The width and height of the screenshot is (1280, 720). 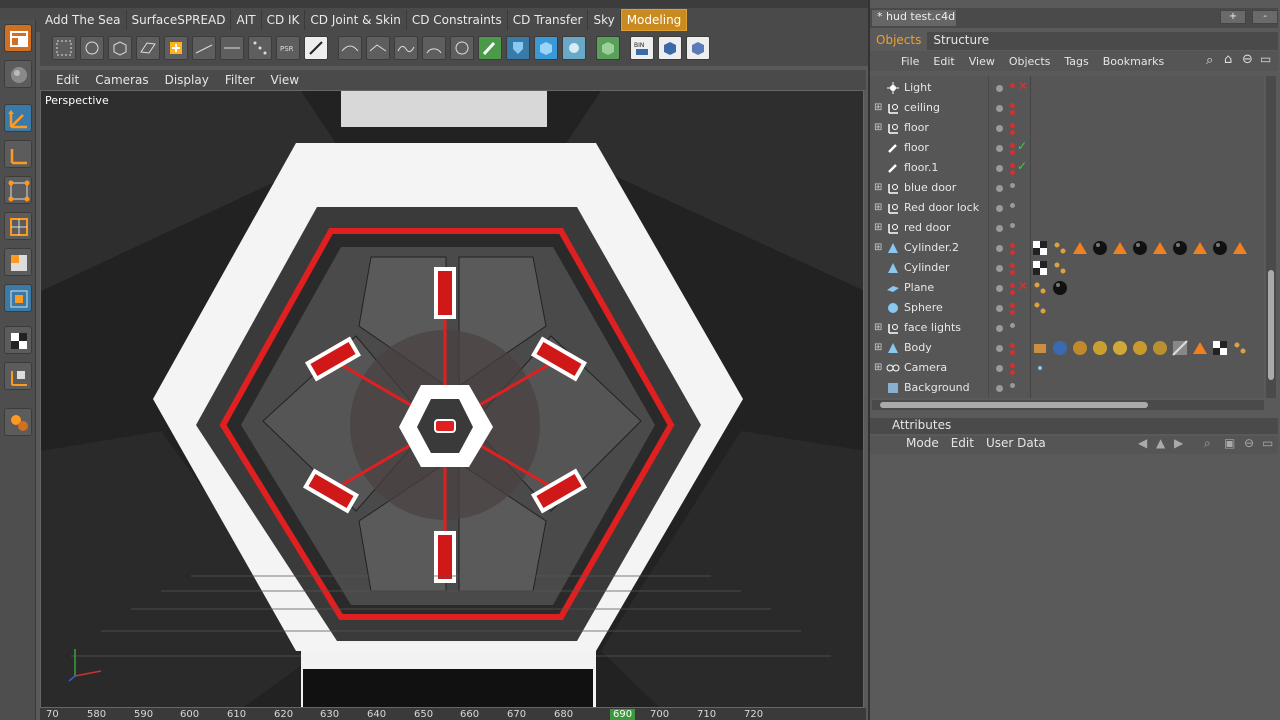 I want to click on object-row-plane: Plane ✕, so click(x=1067, y=288).